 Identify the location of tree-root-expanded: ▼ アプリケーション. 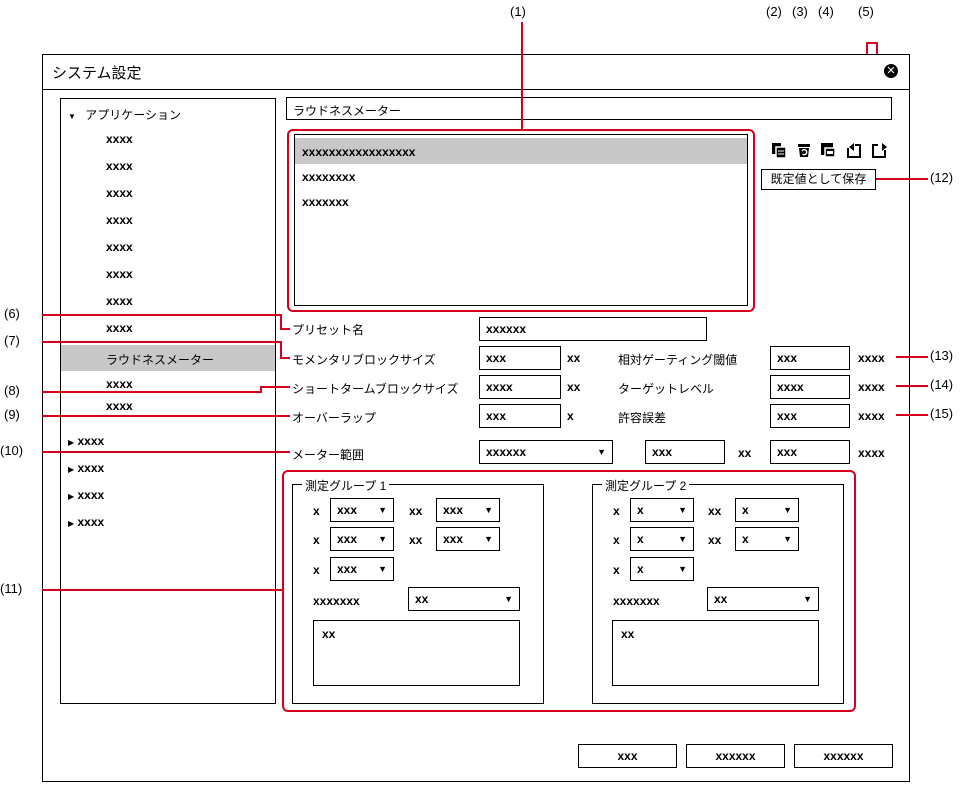
(124, 114).